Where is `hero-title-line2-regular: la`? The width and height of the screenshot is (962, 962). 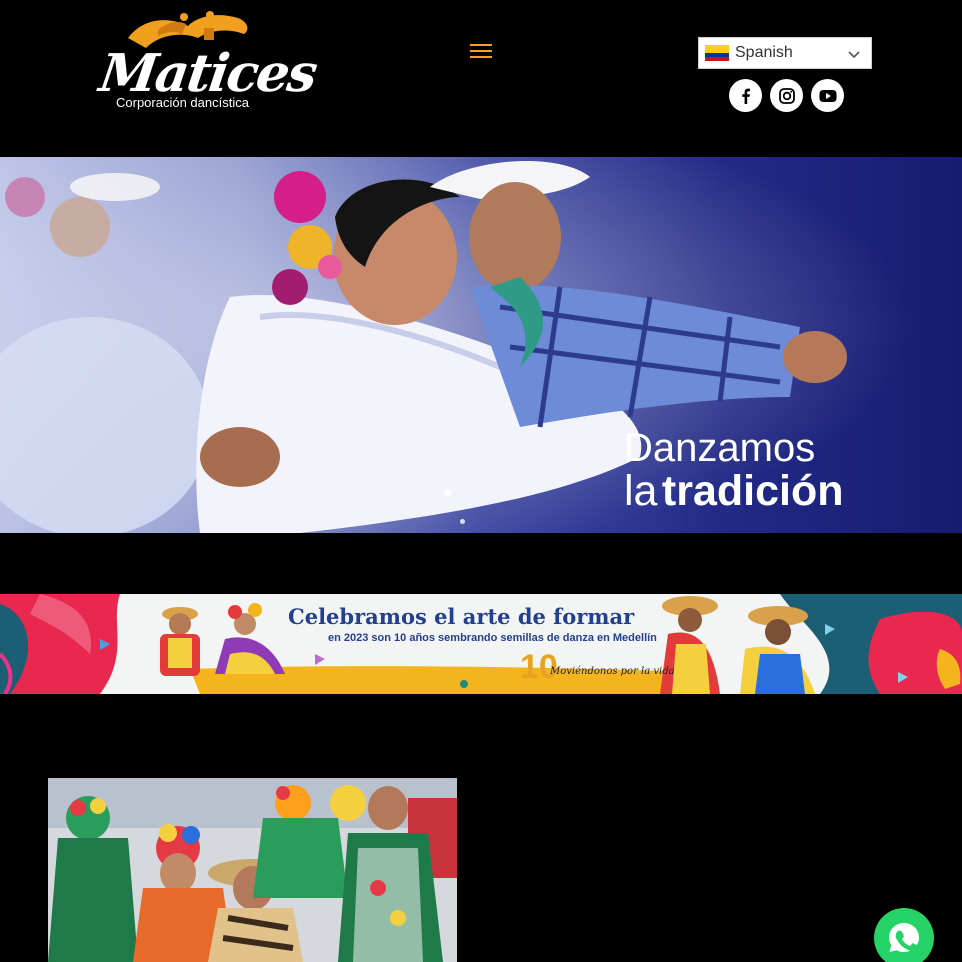
hero-title-line2-regular: la is located at coordinates (641, 491).